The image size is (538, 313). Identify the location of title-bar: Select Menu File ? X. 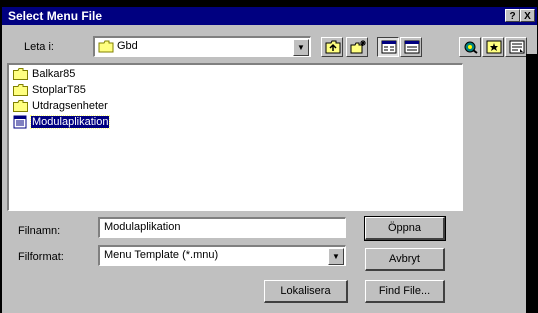
(269, 16).